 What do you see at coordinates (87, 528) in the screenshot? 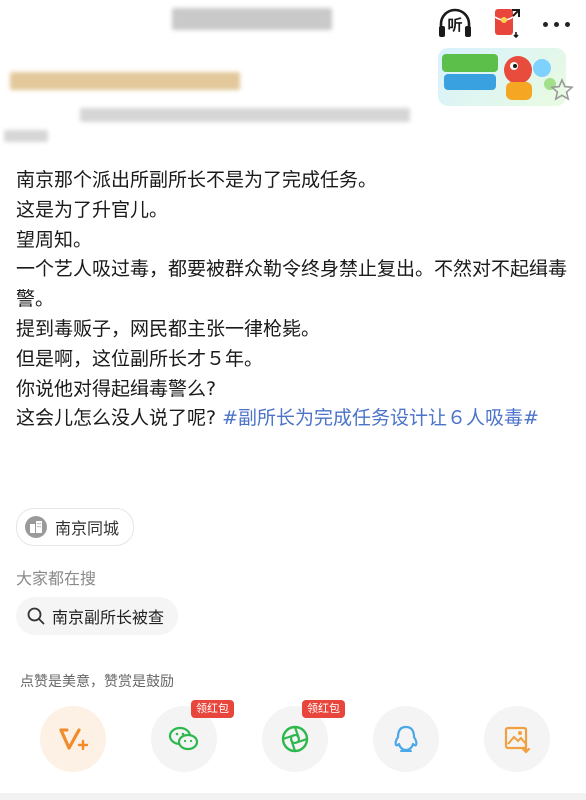
I see `location-label: 南京同城` at bounding box center [87, 528].